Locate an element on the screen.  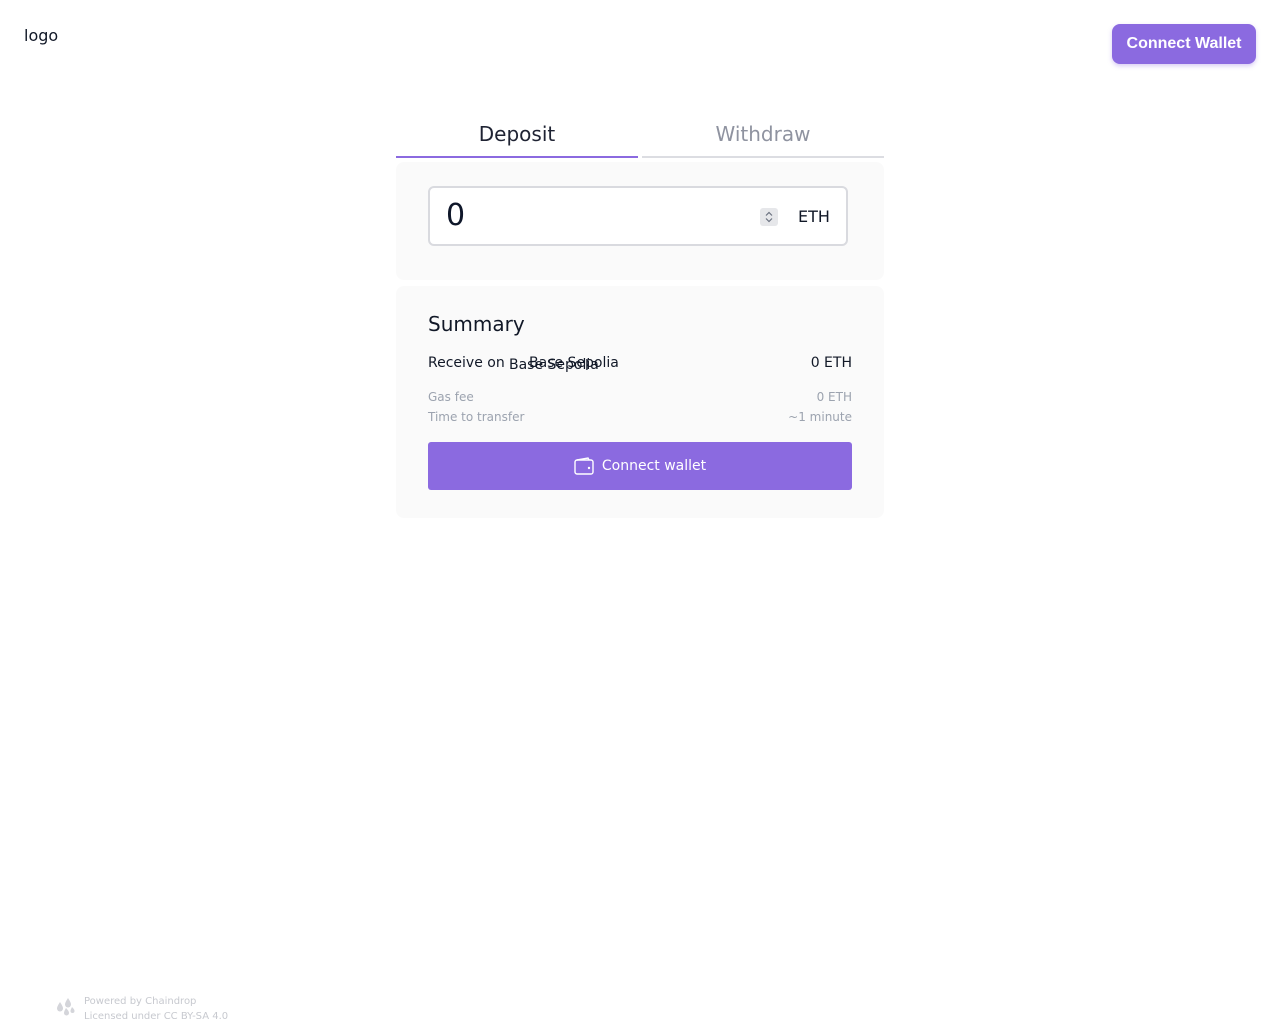
powered-by-text: Powered by Chaindrop is located at coordinates (140, 1001).